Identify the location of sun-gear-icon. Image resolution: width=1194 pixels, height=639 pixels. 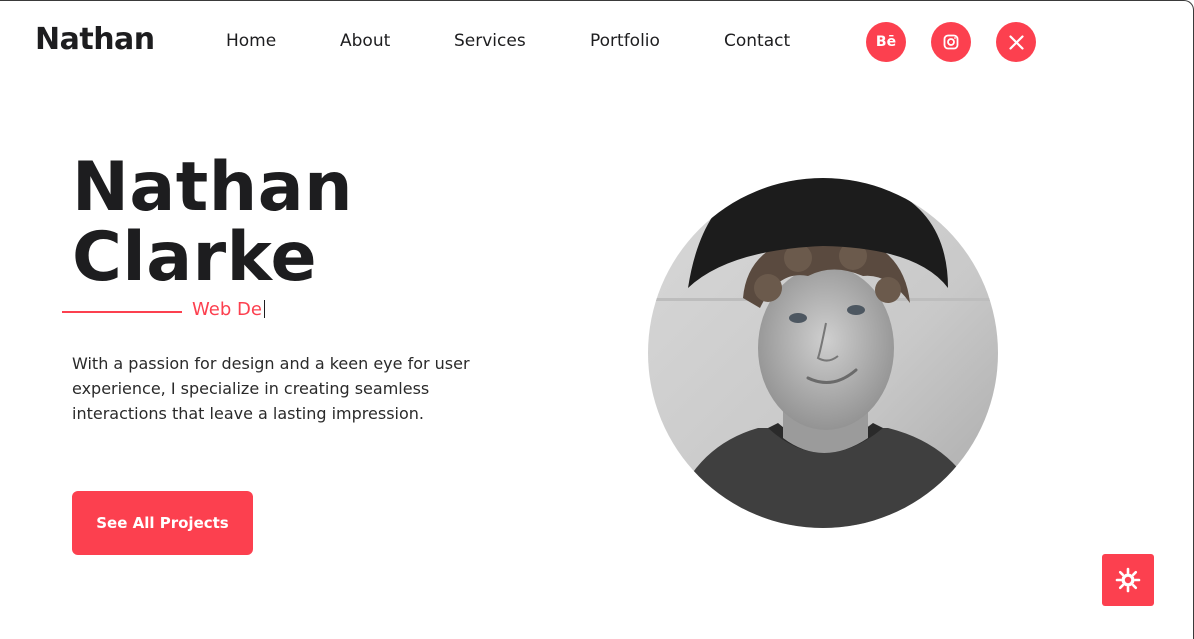
(1128, 580).